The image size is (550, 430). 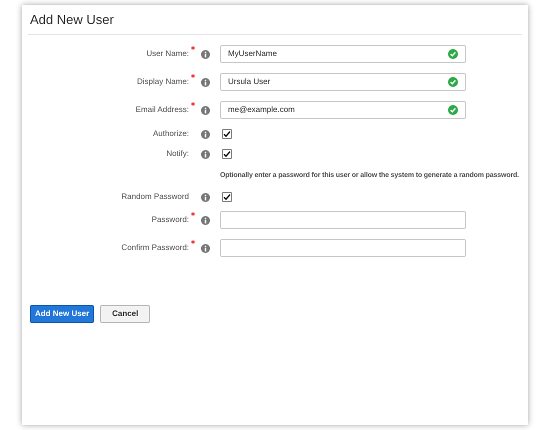 I want to click on add-user-button: Add New User, so click(x=62, y=314).